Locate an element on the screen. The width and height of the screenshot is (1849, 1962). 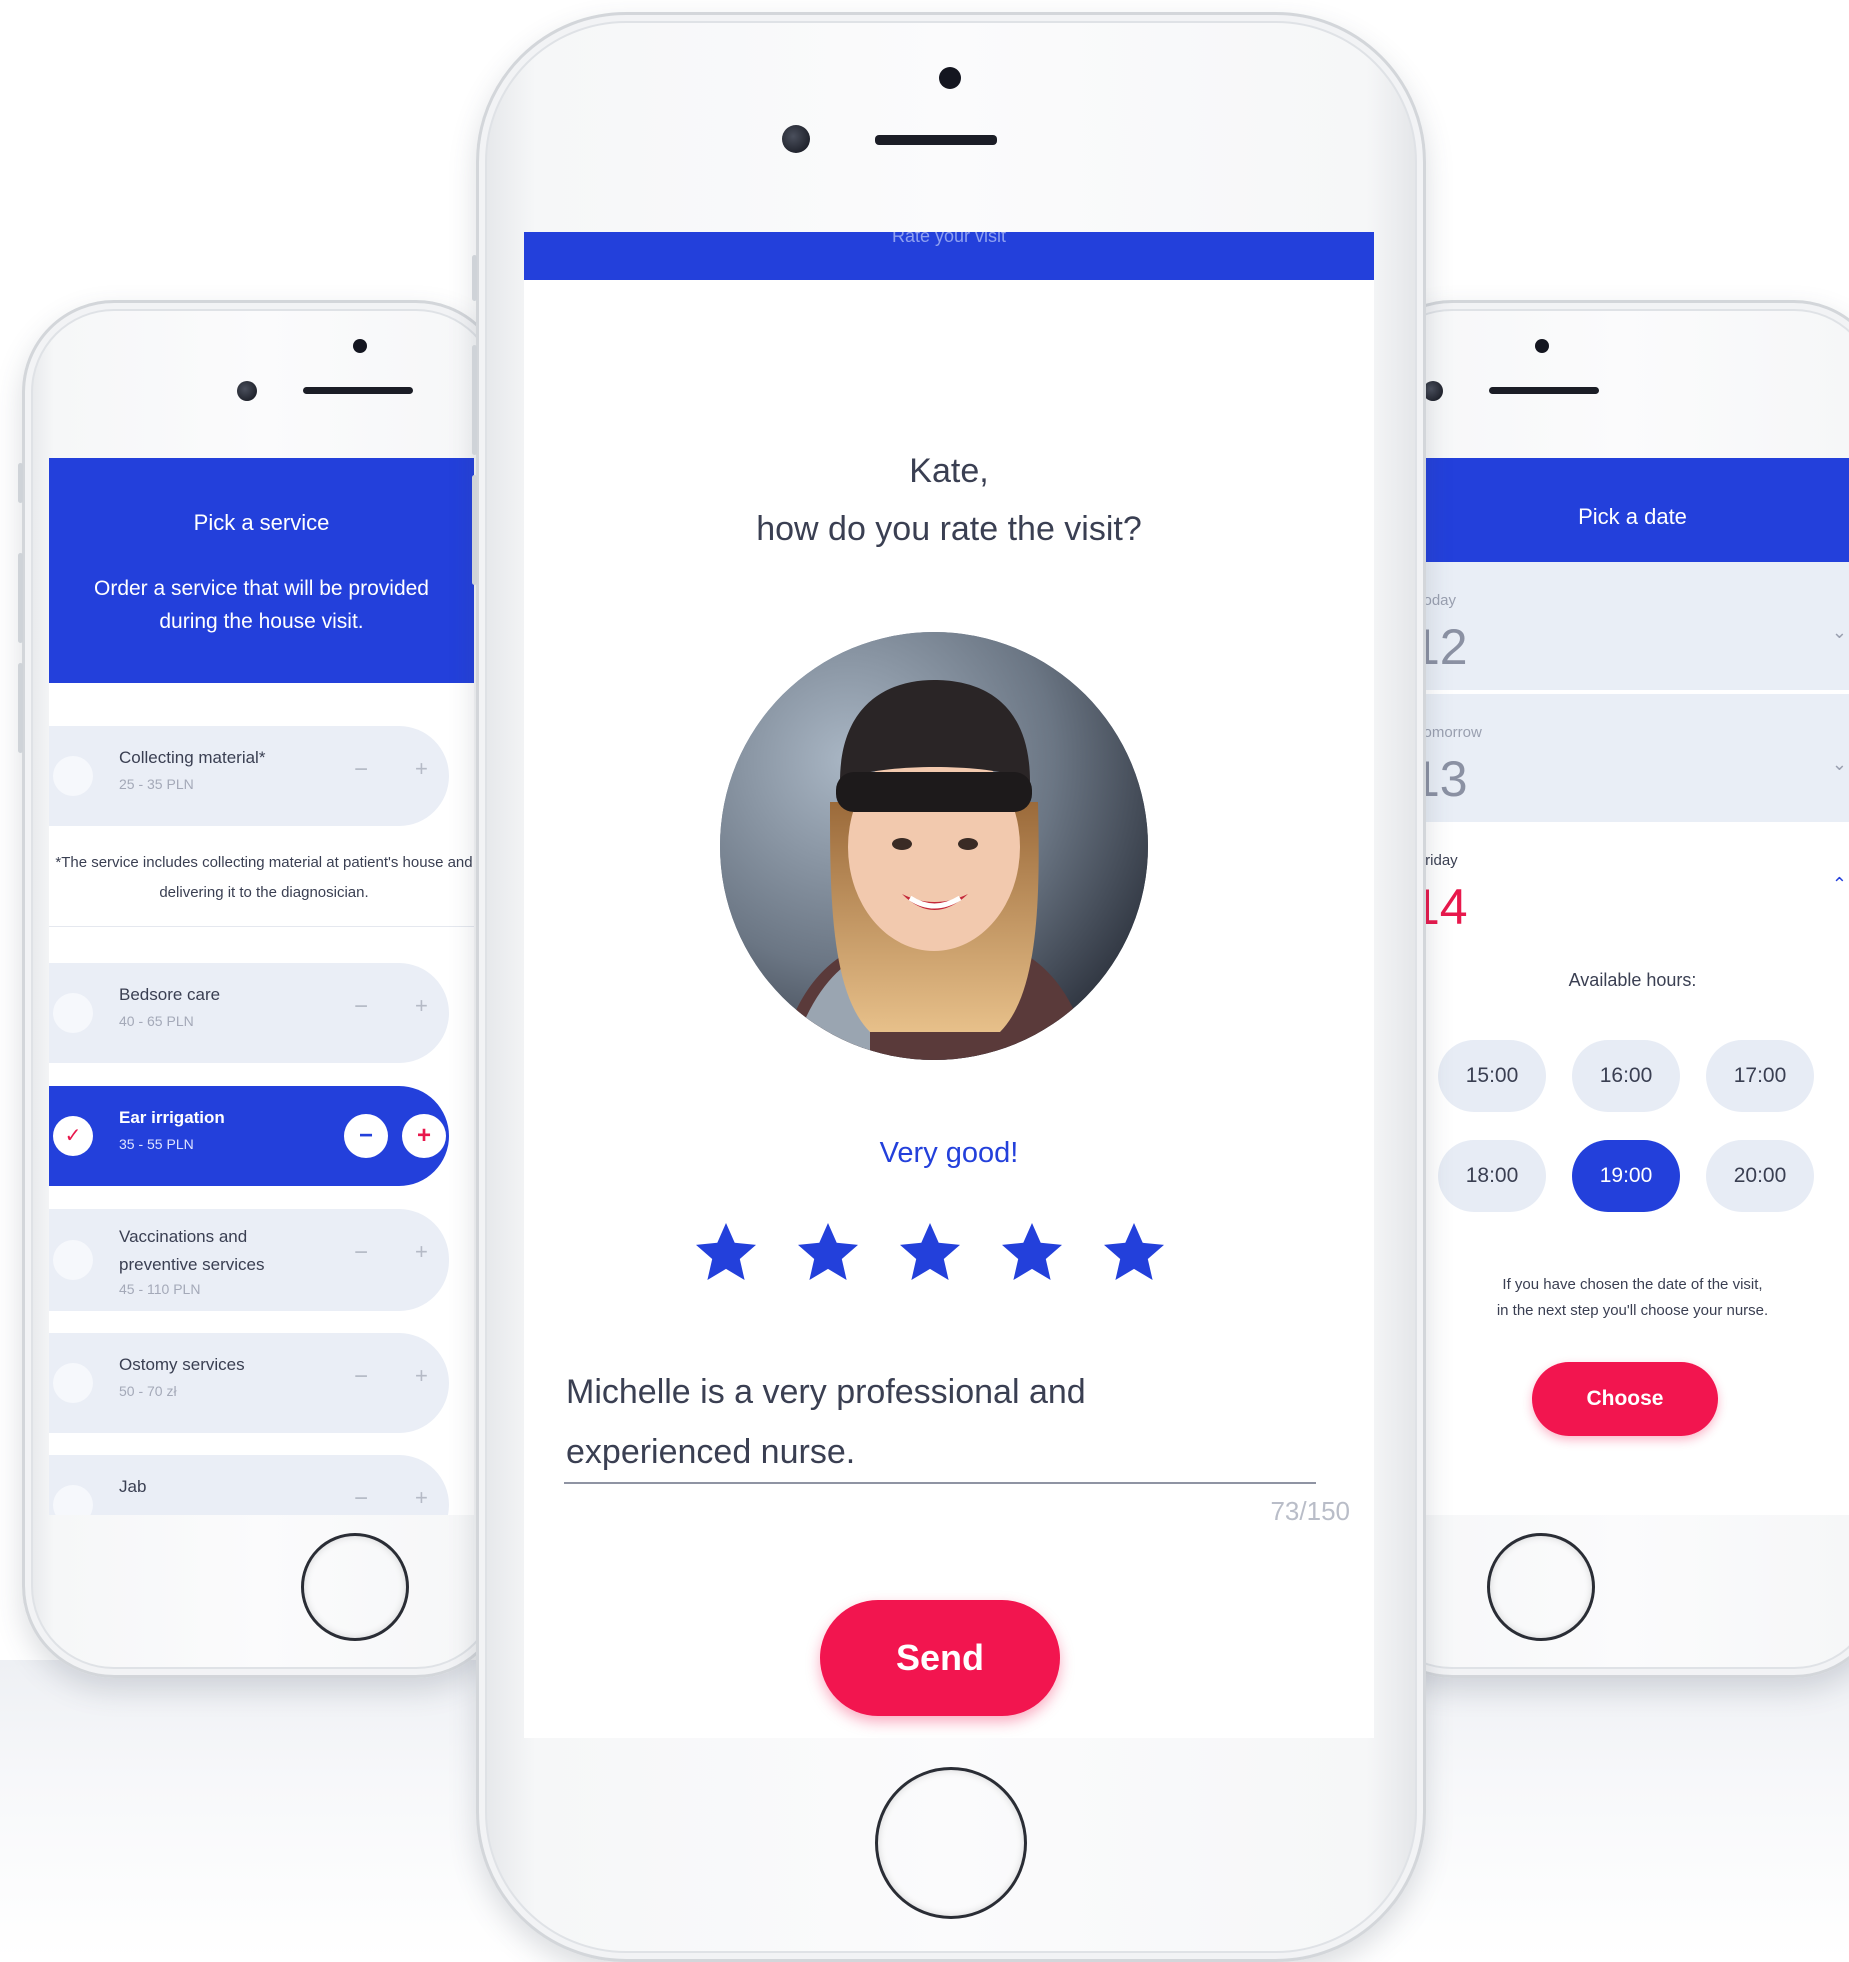
comment-underline is located at coordinates (940, 1483).